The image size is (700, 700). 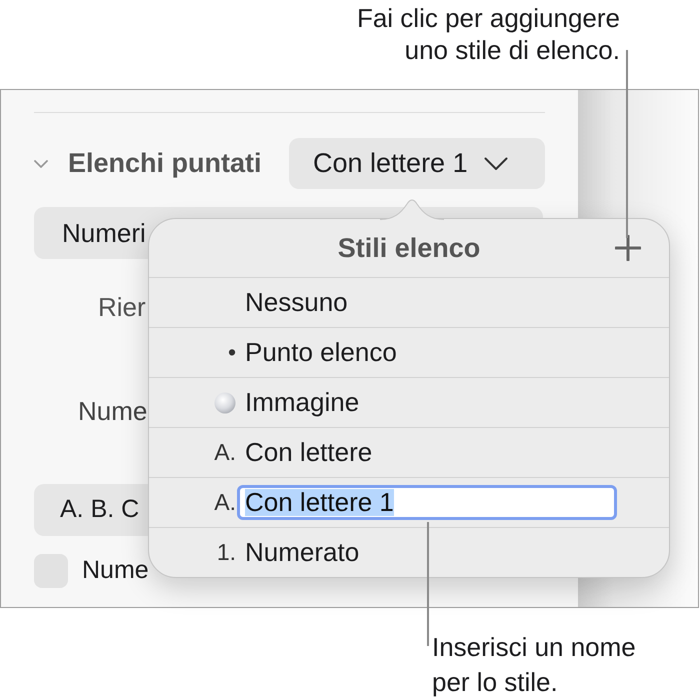 What do you see at coordinates (534, 665) in the screenshot?
I see `callout-text: Inserisci un nome per lo stile.` at bounding box center [534, 665].